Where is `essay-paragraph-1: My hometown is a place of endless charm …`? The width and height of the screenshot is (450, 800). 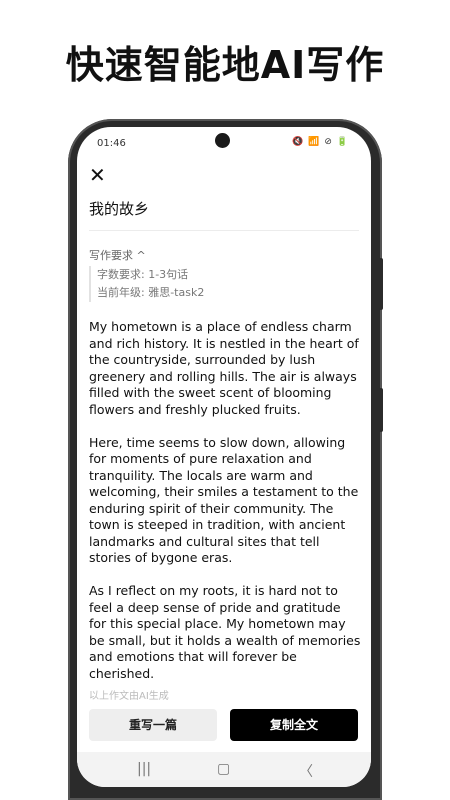 essay-paragraph-1: My hometown is a place of endless charm … is located at coordinates (224, 368).